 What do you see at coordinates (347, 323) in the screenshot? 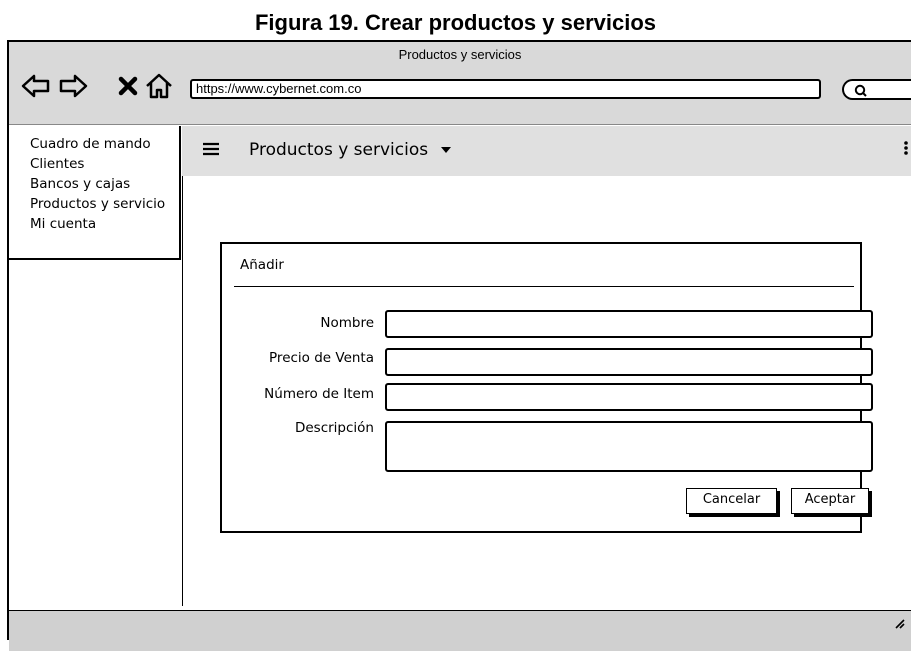
I see `nombre-label: Nombre` at bounding box center [347, 323].